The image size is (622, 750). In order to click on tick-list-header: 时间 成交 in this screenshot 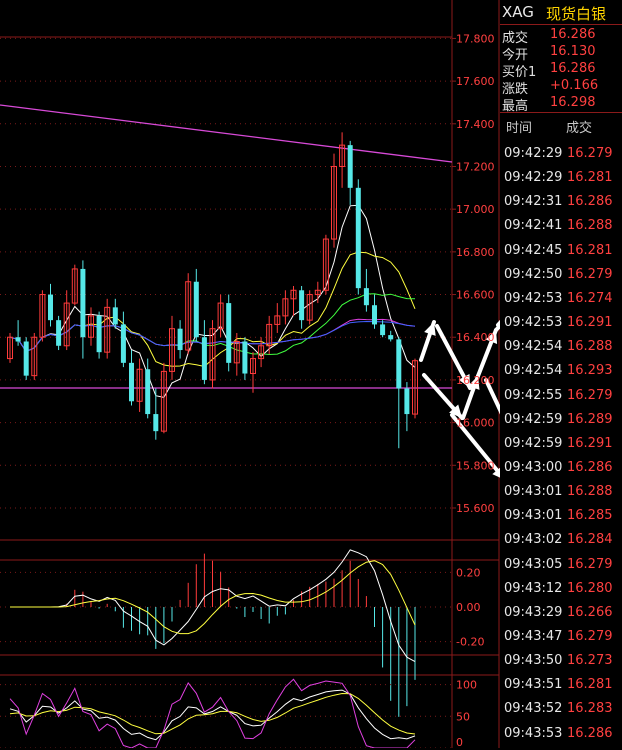, I will do `click(561, 127)`.